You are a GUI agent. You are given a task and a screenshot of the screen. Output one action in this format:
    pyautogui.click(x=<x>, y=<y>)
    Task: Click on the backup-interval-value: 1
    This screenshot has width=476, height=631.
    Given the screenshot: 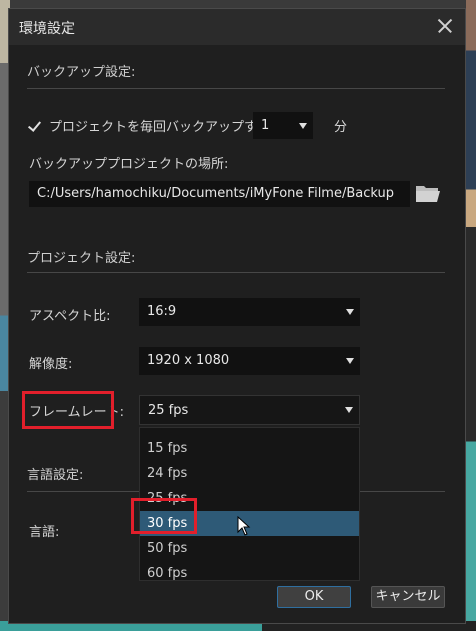 What is the action you would take?
    pyautogui.click(x=265, y=125)
    